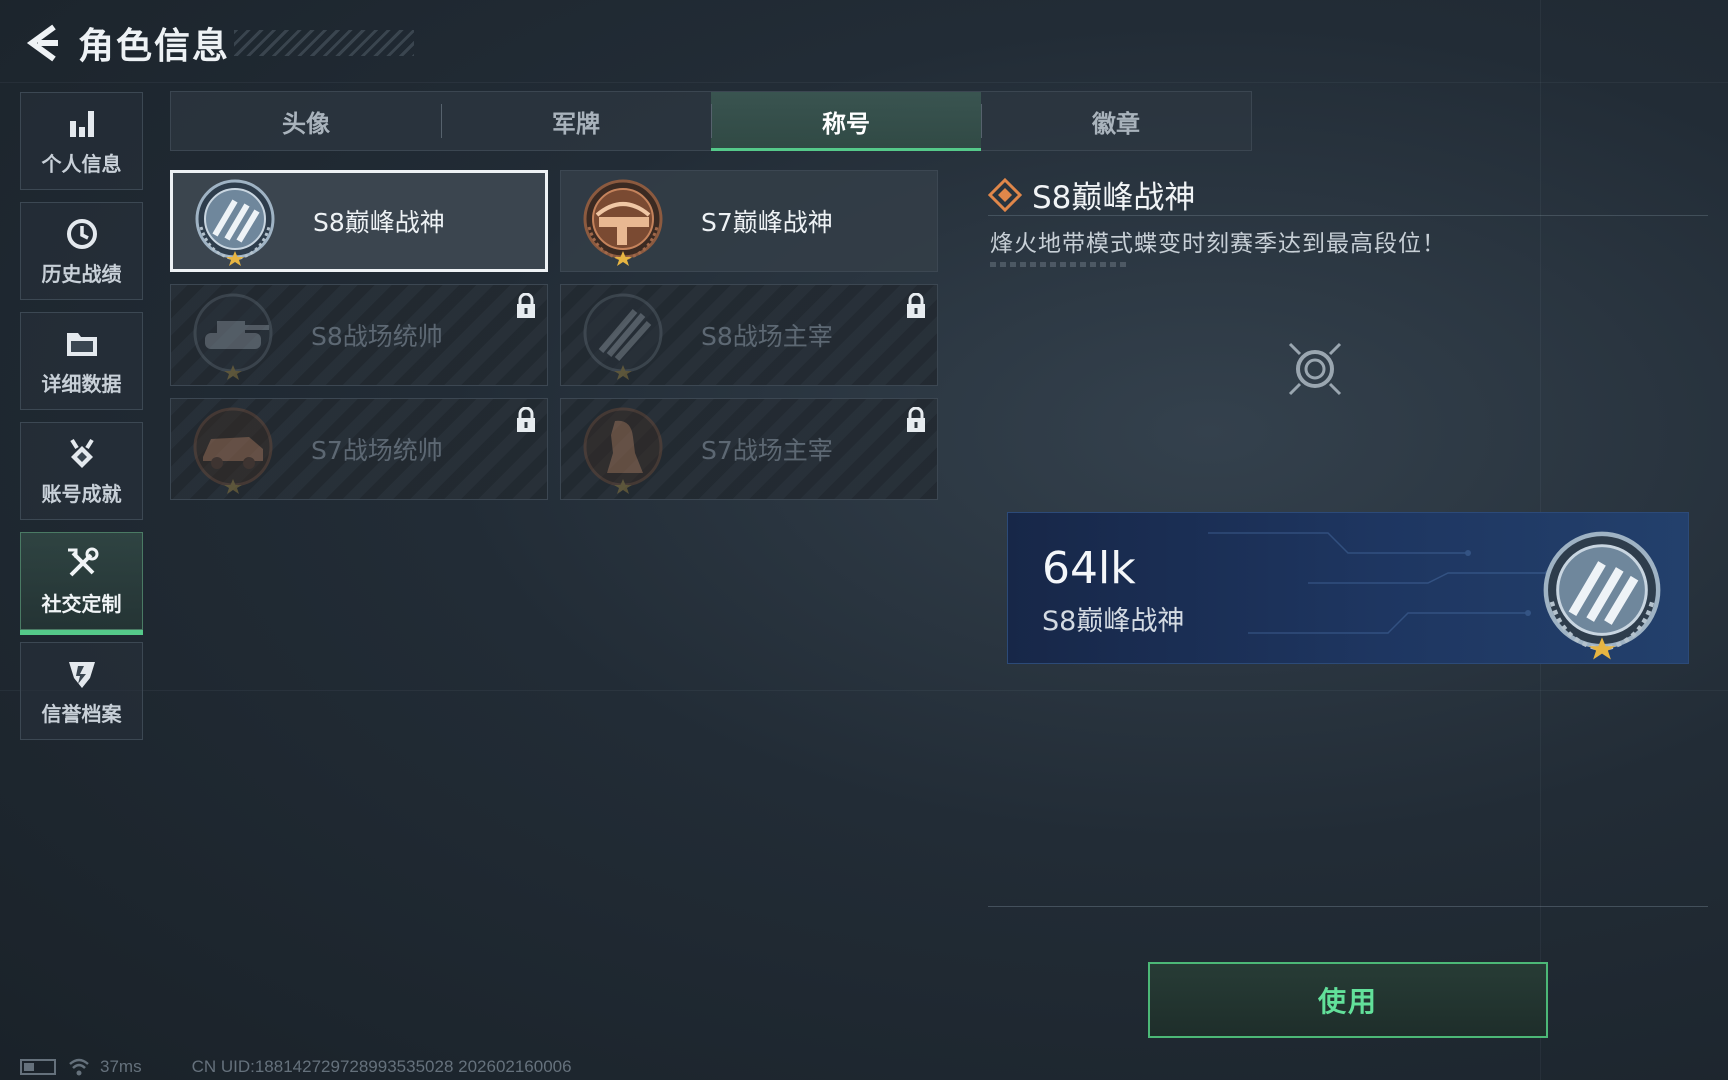  I want to click on battery-icon, so click(38, 1067).